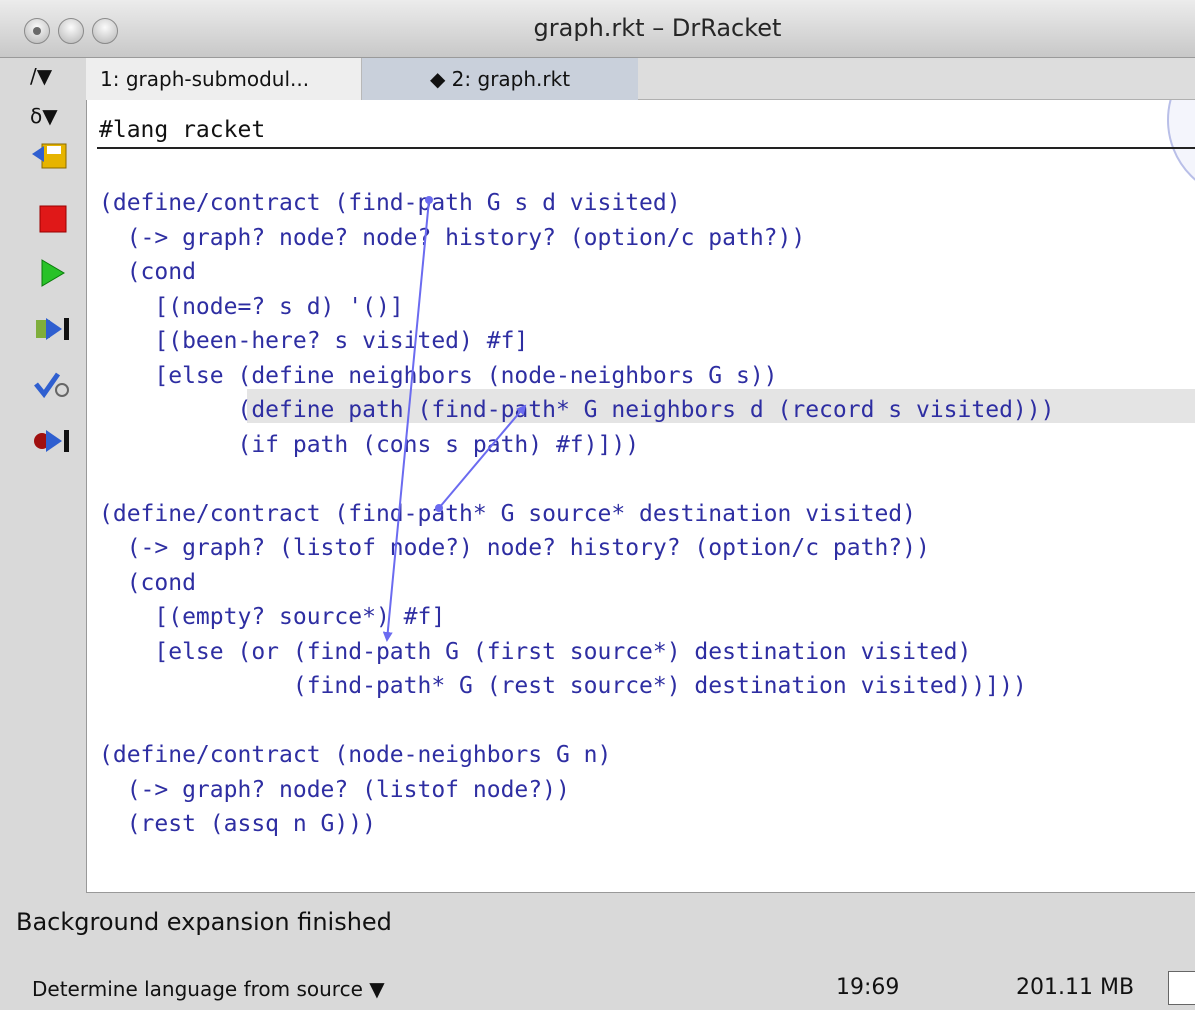  I want to click on status-message: Background expansion finished, so click(204, 922).